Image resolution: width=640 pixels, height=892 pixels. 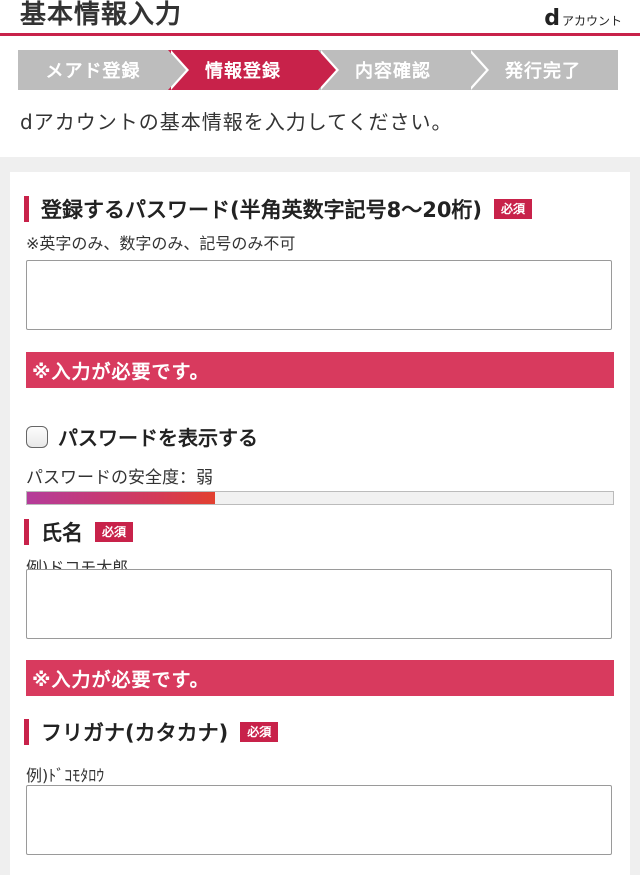 What do you see at coordinates (552, 18) in the screenshot?
I see `d-logo-icon: d` at bounding box center [552, 18].